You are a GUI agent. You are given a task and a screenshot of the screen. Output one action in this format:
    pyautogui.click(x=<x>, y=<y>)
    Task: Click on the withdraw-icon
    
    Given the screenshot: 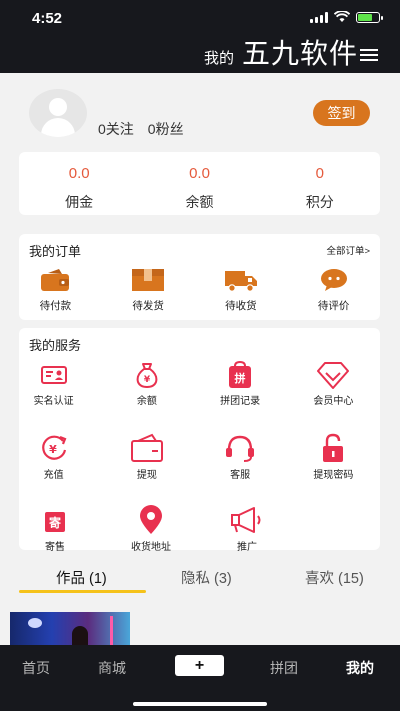 What is the action you would take?
    pyautogui.click(x=146, y=447)
    